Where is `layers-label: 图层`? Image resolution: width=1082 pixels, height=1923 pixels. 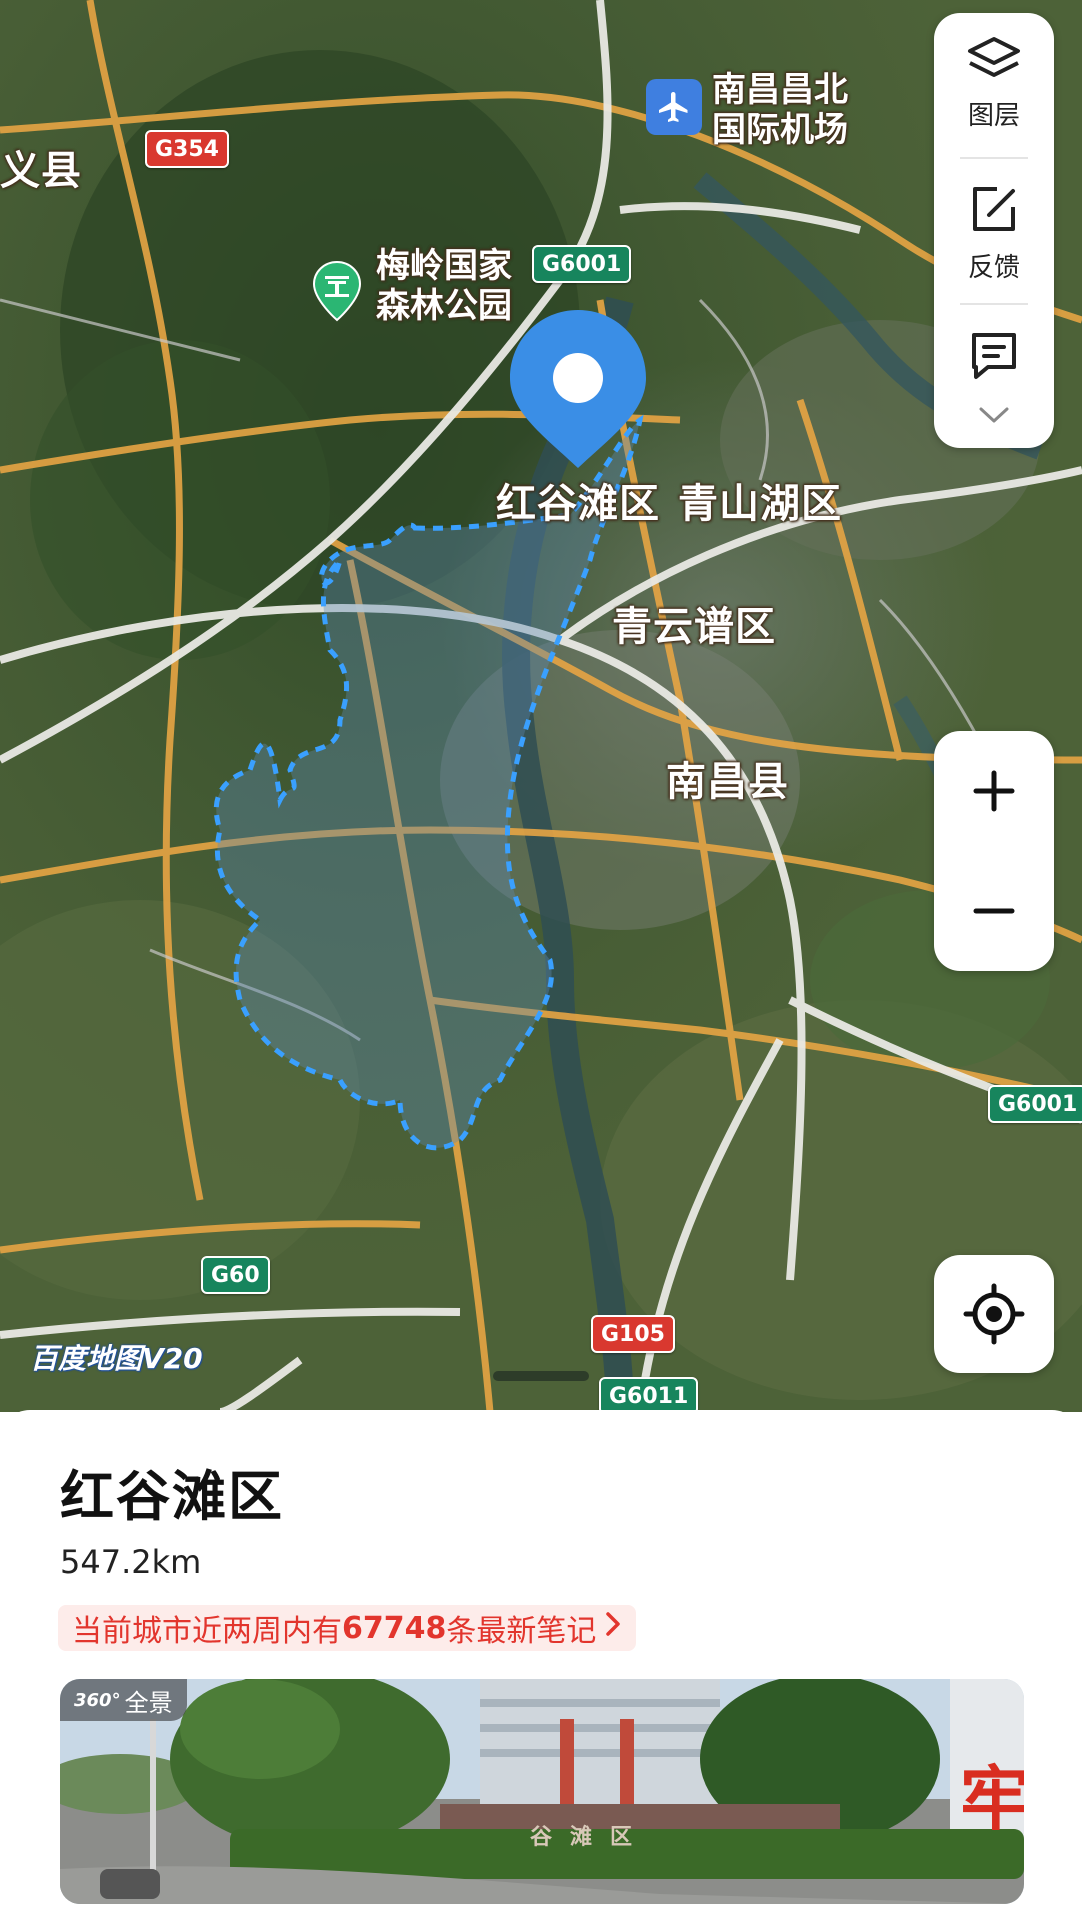
layers-label: 图层 is located at coordinates (993, 116).